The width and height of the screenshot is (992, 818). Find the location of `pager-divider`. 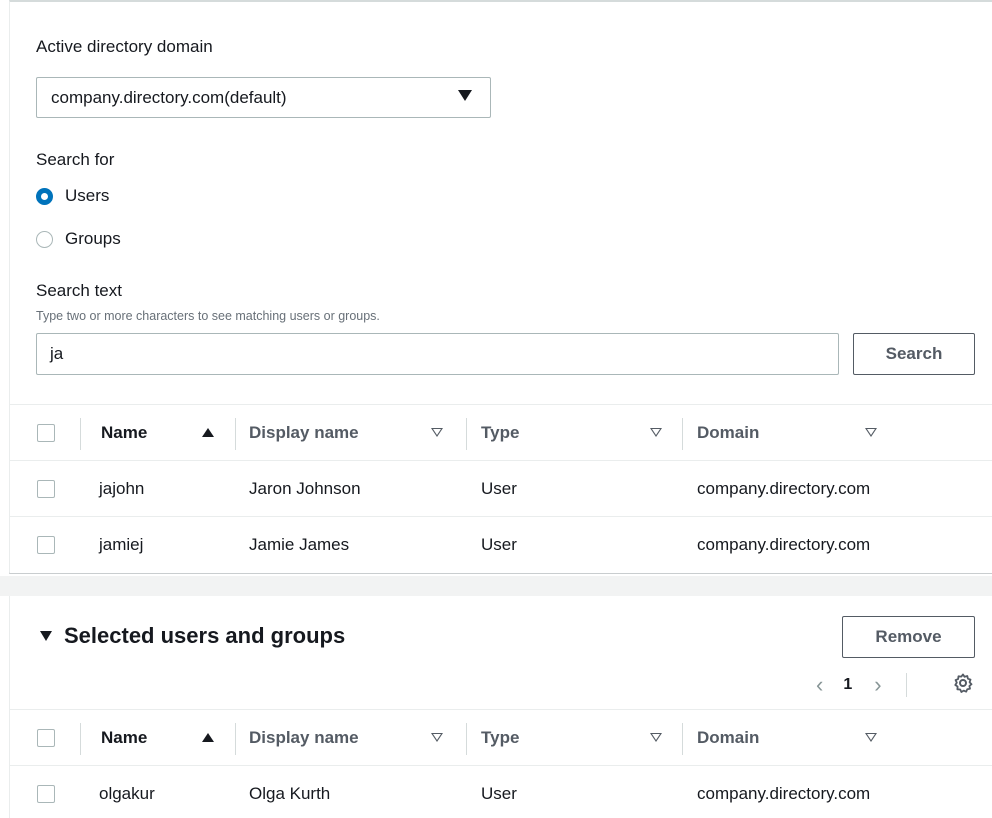

pager-divider is located at coordinates (906, 685).